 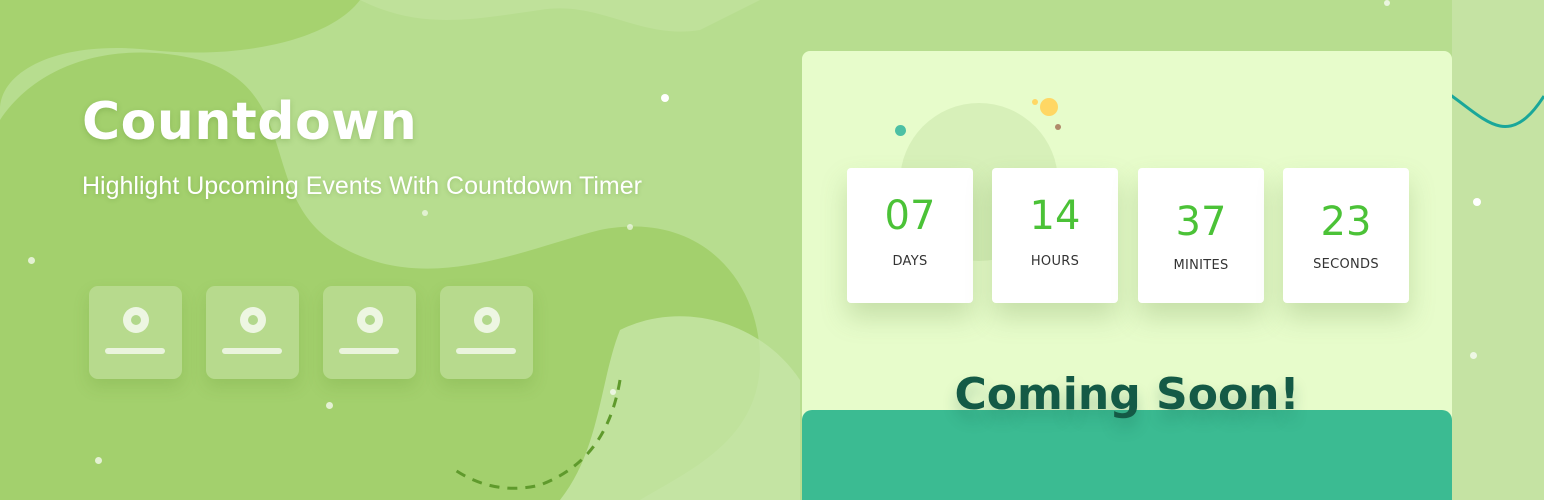 What do you see at coordinates (1346, 222) in the screenshot?
I see `timer-seconds-value: 23` at bounding box center [1346, 222].